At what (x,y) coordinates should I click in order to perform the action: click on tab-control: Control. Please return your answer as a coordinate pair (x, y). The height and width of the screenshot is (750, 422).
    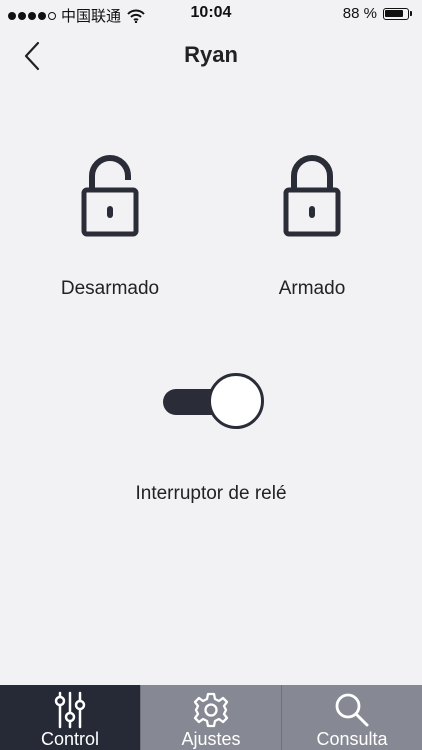
    Looking at the image, I should click on (70, 717).